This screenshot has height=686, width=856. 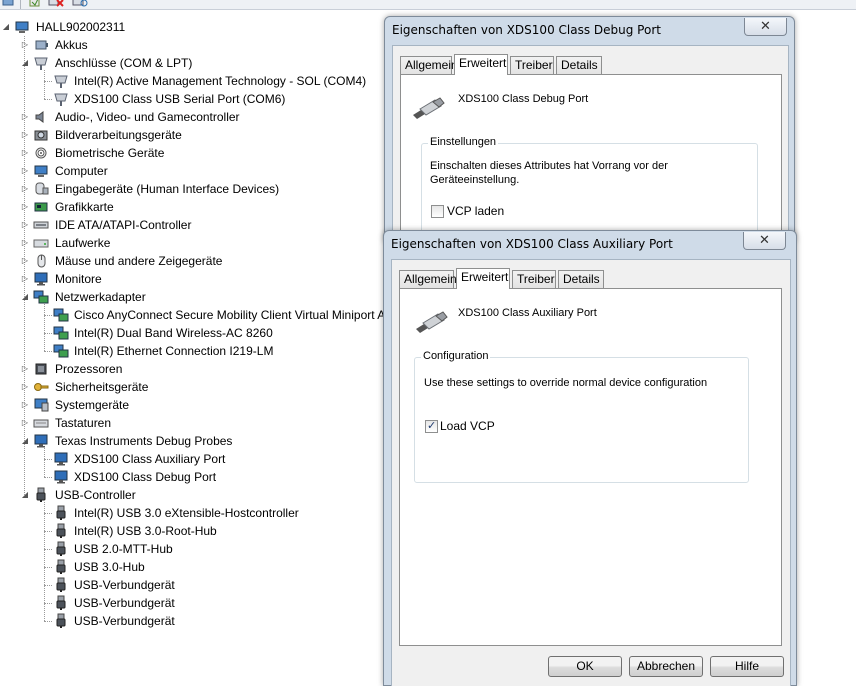 I want to click on tree-item-label: Eingabegeräte (Human Interface Devices), so click(x=167, y=189).